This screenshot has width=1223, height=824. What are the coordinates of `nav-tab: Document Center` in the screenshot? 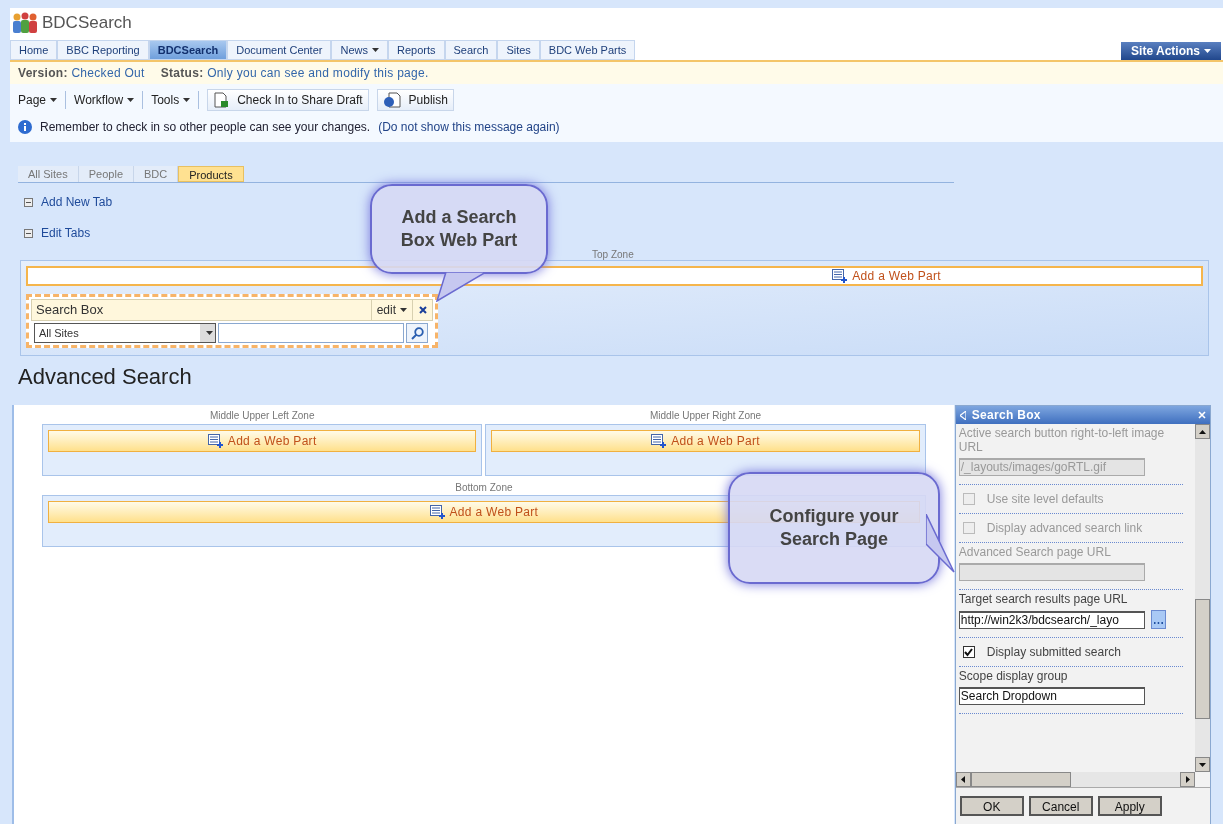 It's located at (279, 50).